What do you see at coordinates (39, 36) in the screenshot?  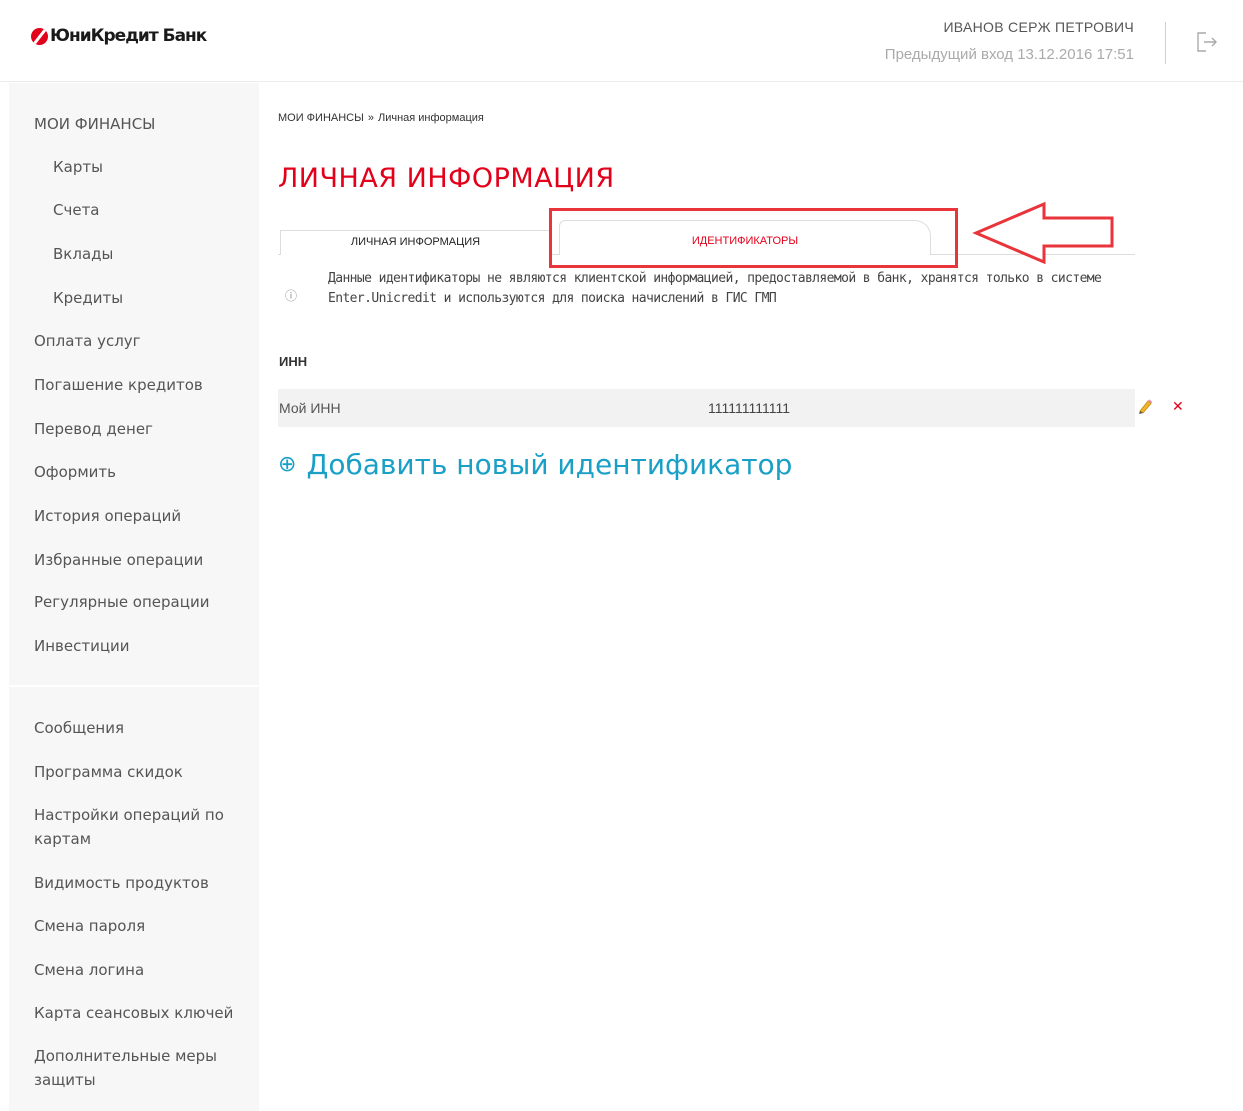 I see `unicredit-logo-icon` at bounding box center [39, 36].